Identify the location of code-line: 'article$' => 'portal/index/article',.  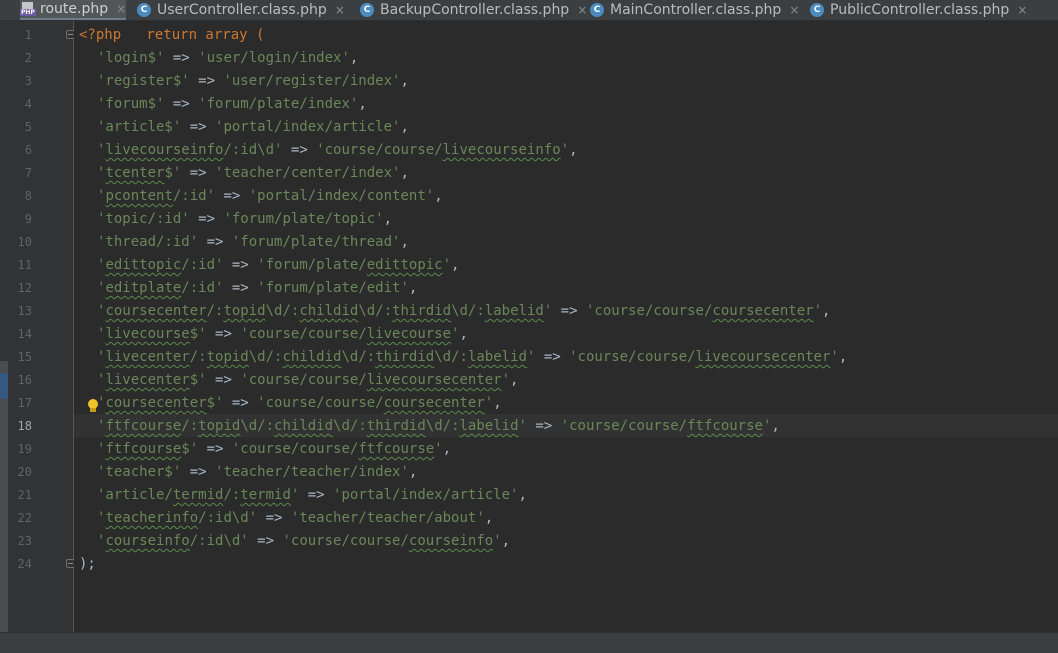
(253, 127).